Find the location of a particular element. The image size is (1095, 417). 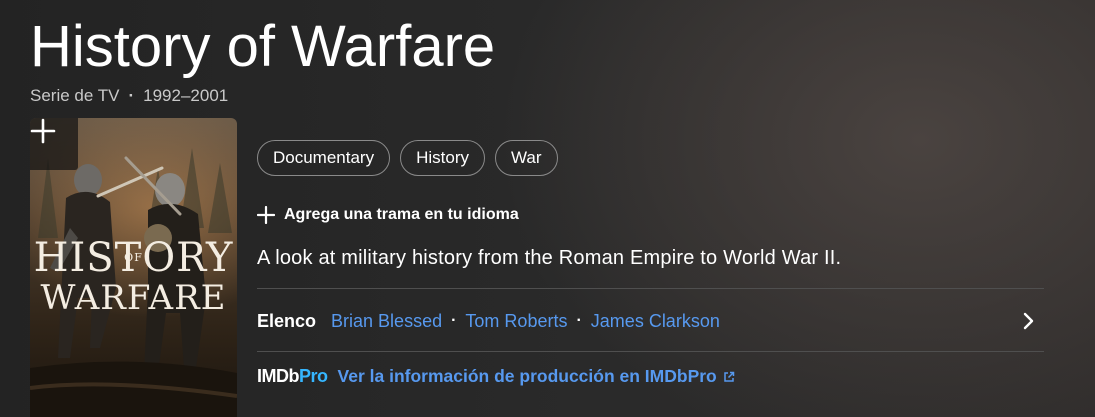

add-to-watchlist-button is located at coordinates (54, 144).